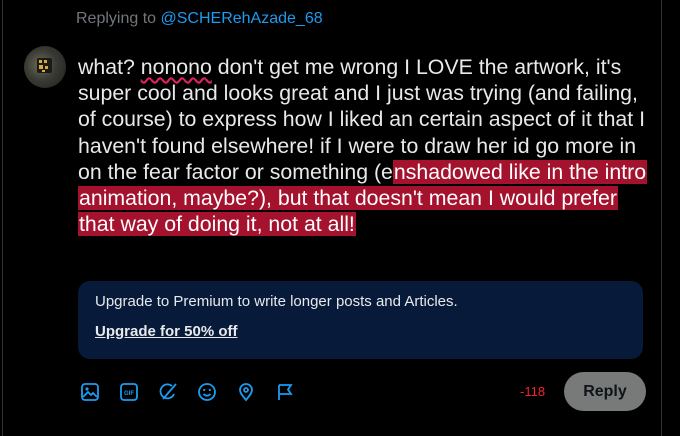 The height and width of the screenshot is (436, 680). I want to click on emoji-icon, so click(207, 392).